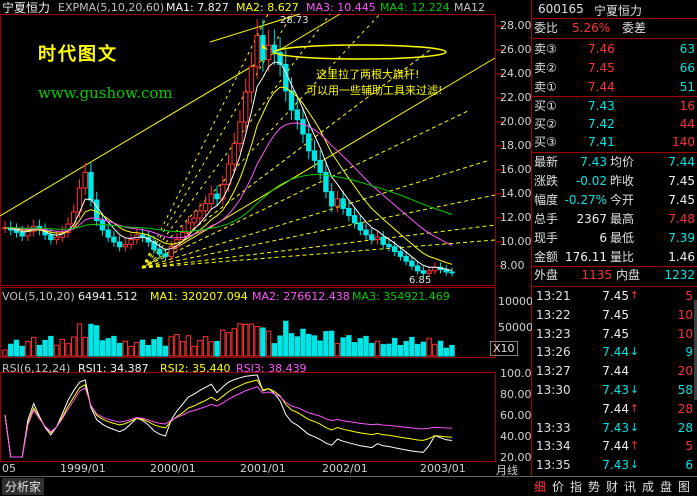 Image resolution: width=697 pixels, height=496 pixels. What do you see at coordinates (614, 465) in the screenshot?
I see `tick-row: 13:35 7.43 ↓ 6` at bounding box center [614, 465].